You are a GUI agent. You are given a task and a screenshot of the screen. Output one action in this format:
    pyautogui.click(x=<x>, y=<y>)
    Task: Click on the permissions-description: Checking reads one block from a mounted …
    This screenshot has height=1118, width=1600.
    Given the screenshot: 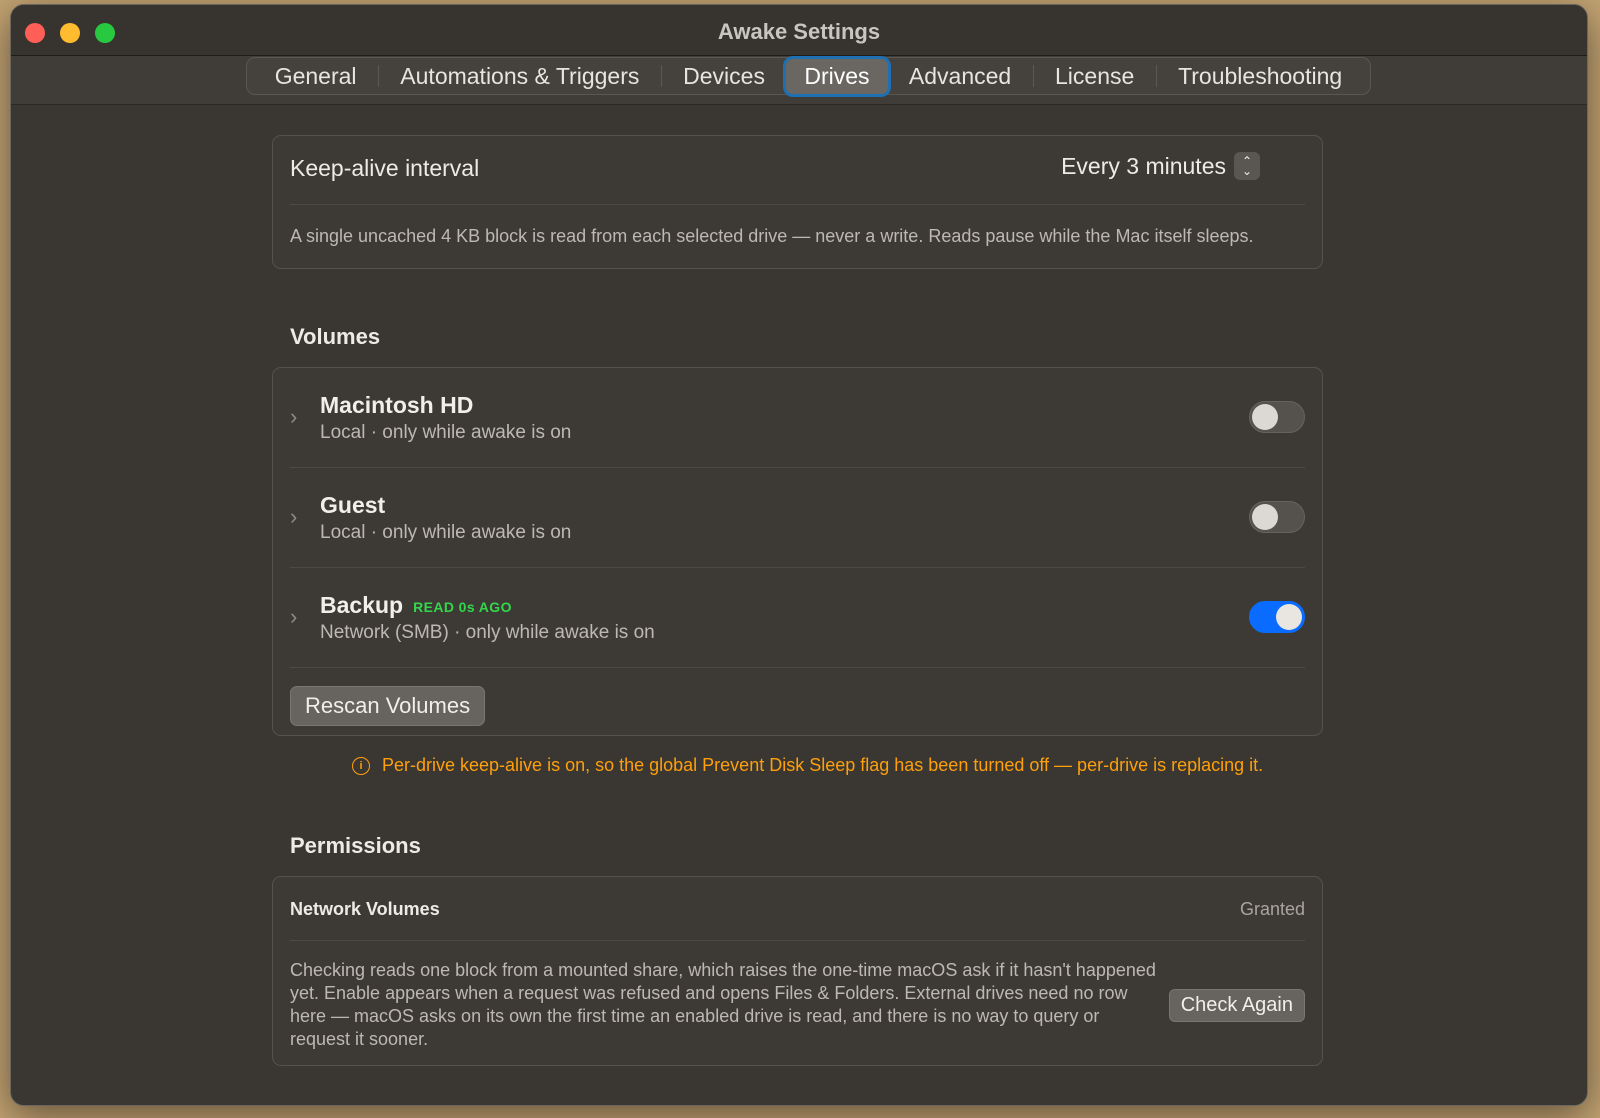 What is the action you would take?
    pyautogui.click(x=723, y=1004)
    